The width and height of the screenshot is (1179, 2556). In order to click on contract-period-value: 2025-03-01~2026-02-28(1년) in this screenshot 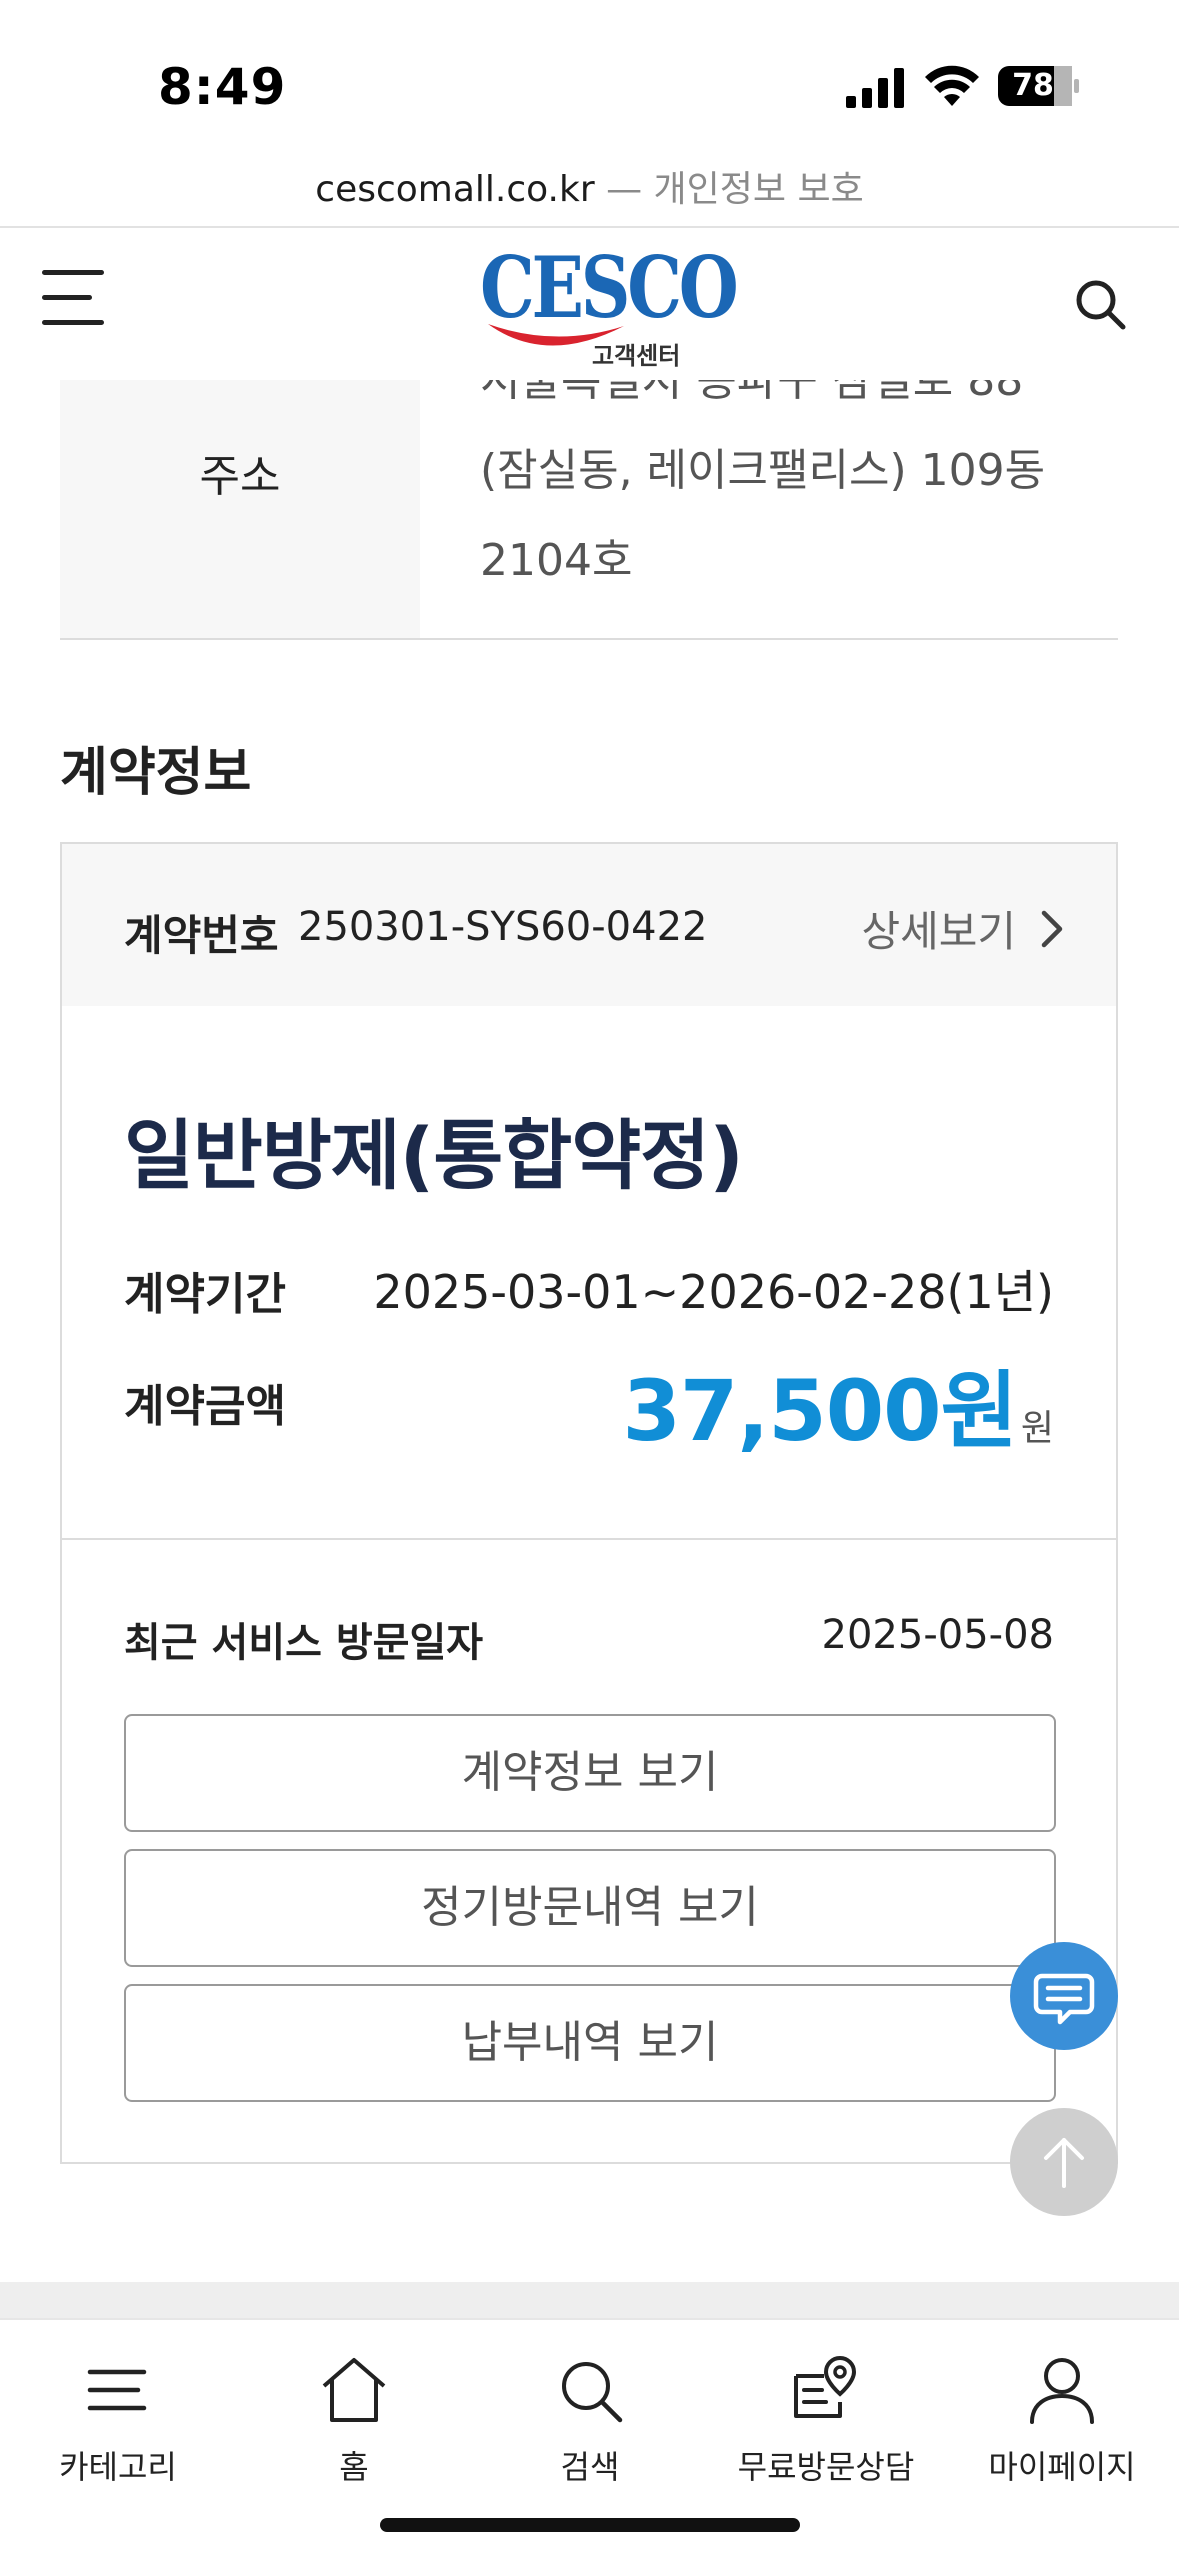, I will do `click(713, 1292)`.